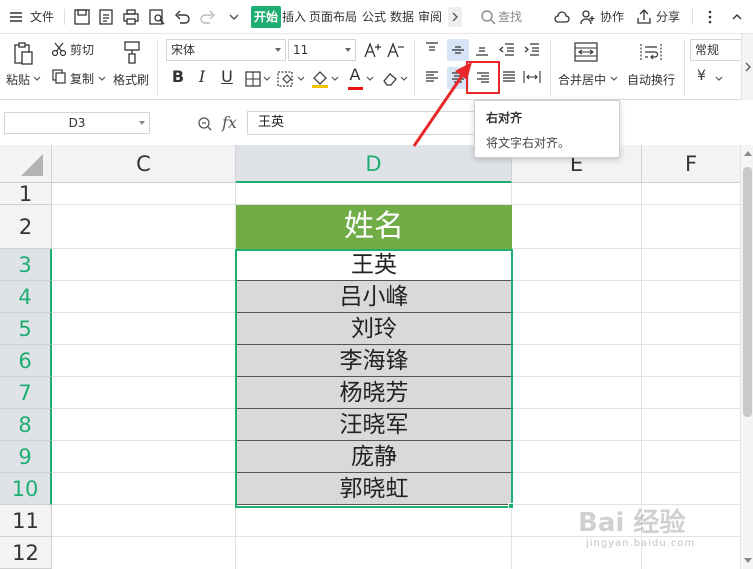  Describe the element at coordinates (651, 79) in the screenshot. I see `wrap-text-button: 自动换行` at that location.